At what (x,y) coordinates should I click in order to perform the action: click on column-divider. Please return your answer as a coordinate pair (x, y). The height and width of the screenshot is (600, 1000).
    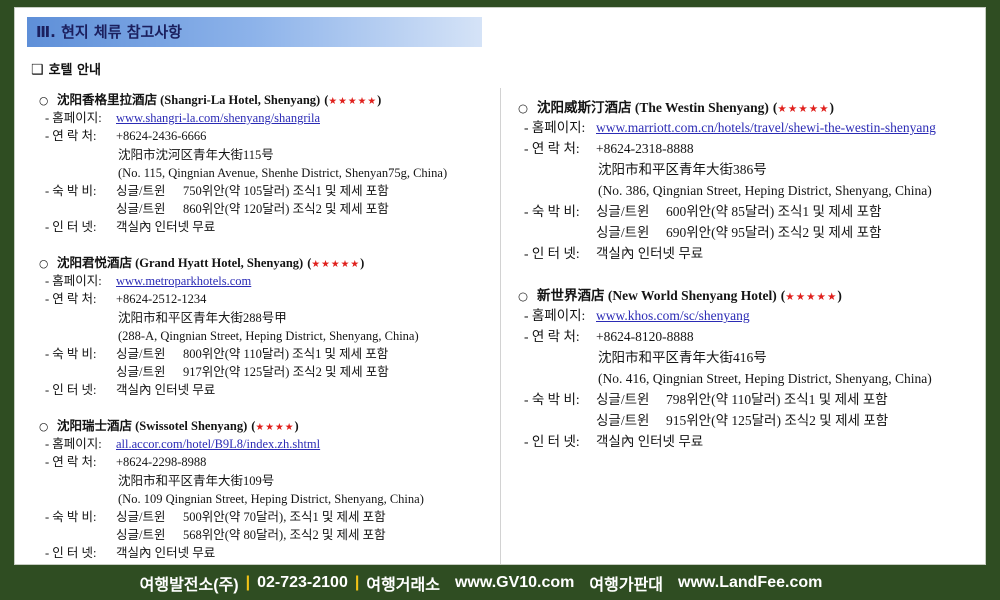
    Looking at the image, I should click on (500, 326).